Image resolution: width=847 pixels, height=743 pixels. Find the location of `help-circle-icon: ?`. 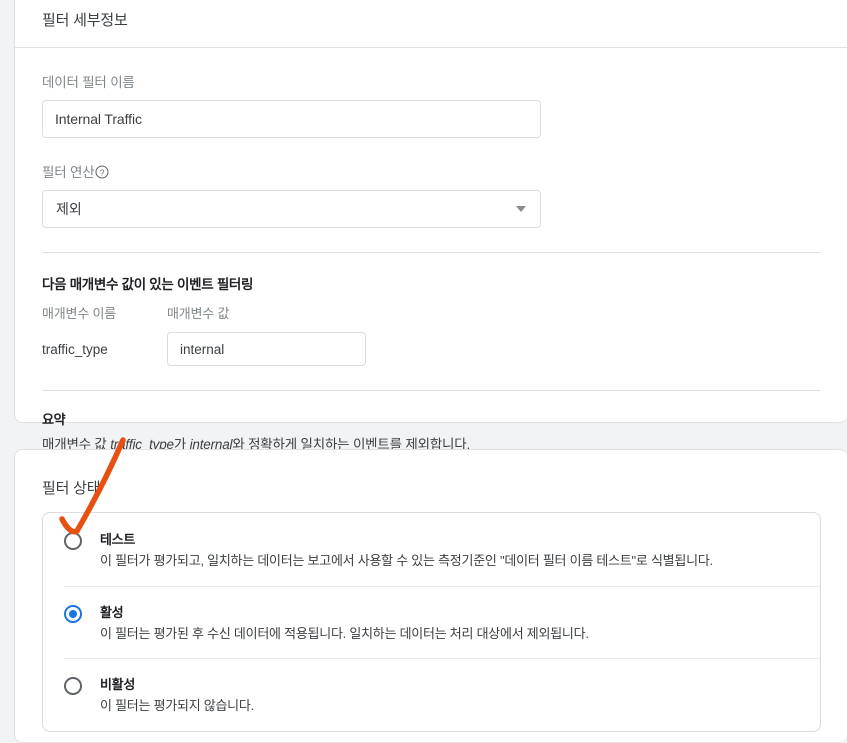

help-circle-icon: ? is located at coordinates (102, 172).